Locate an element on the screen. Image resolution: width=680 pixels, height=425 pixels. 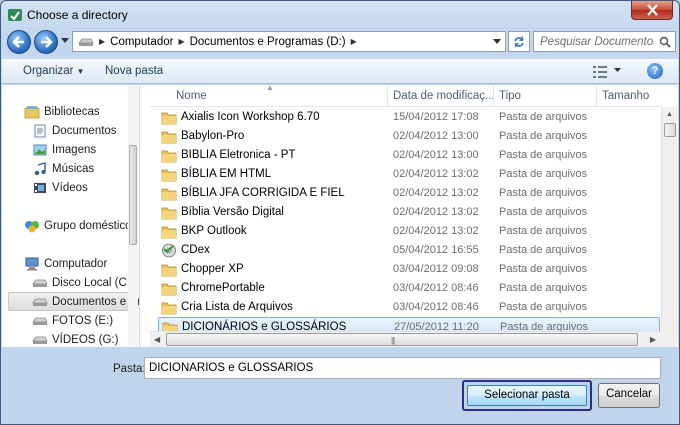
sidebar-item-videos-g: VÍDEOS (G:) is located at coordinates (75, 338).